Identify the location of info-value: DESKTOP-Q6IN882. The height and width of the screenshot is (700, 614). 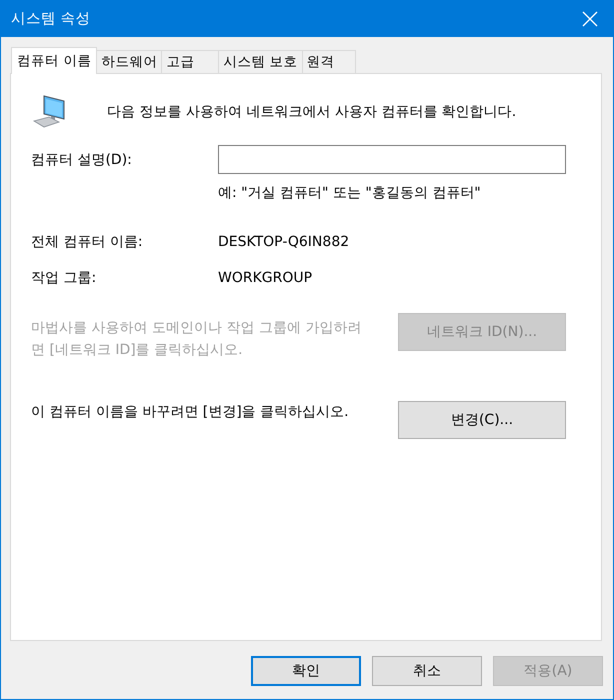
(284, 242).